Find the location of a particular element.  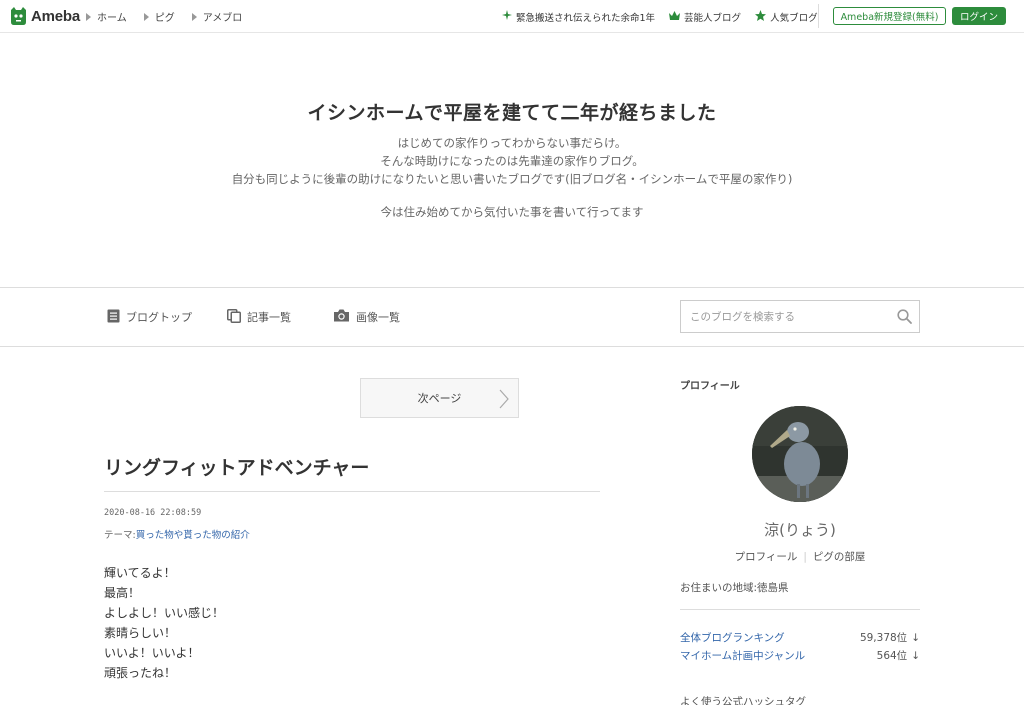

description-line: はじめての家作りってわからない事だらけ。 is located at coordinates (512, 143).